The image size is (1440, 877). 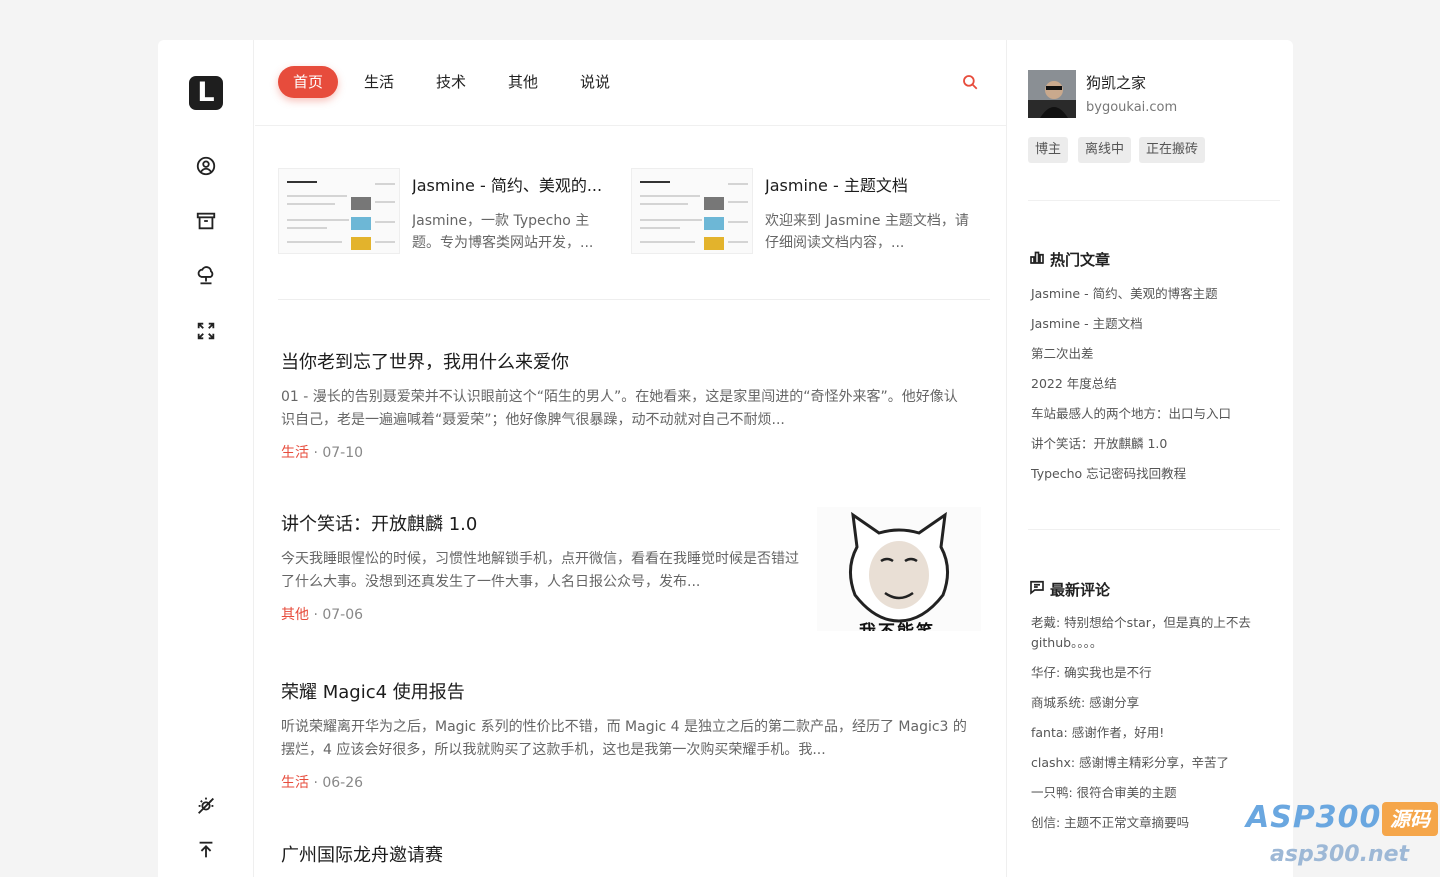 What do you see at coordinates (206, 166) in the screenshot?
I see `user-circle-icon` at bounding box center [206, 166].